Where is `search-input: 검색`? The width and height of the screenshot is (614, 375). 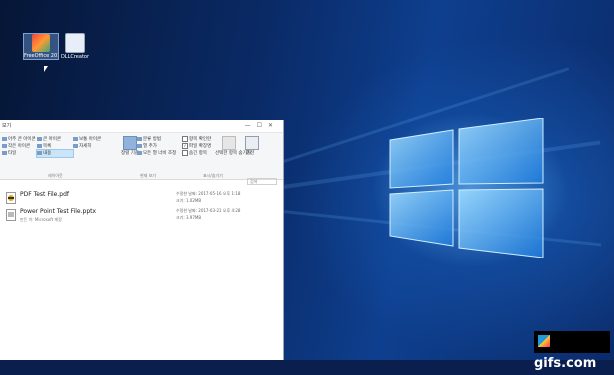 search-input: 검색 is located at coordinates (262, 181).